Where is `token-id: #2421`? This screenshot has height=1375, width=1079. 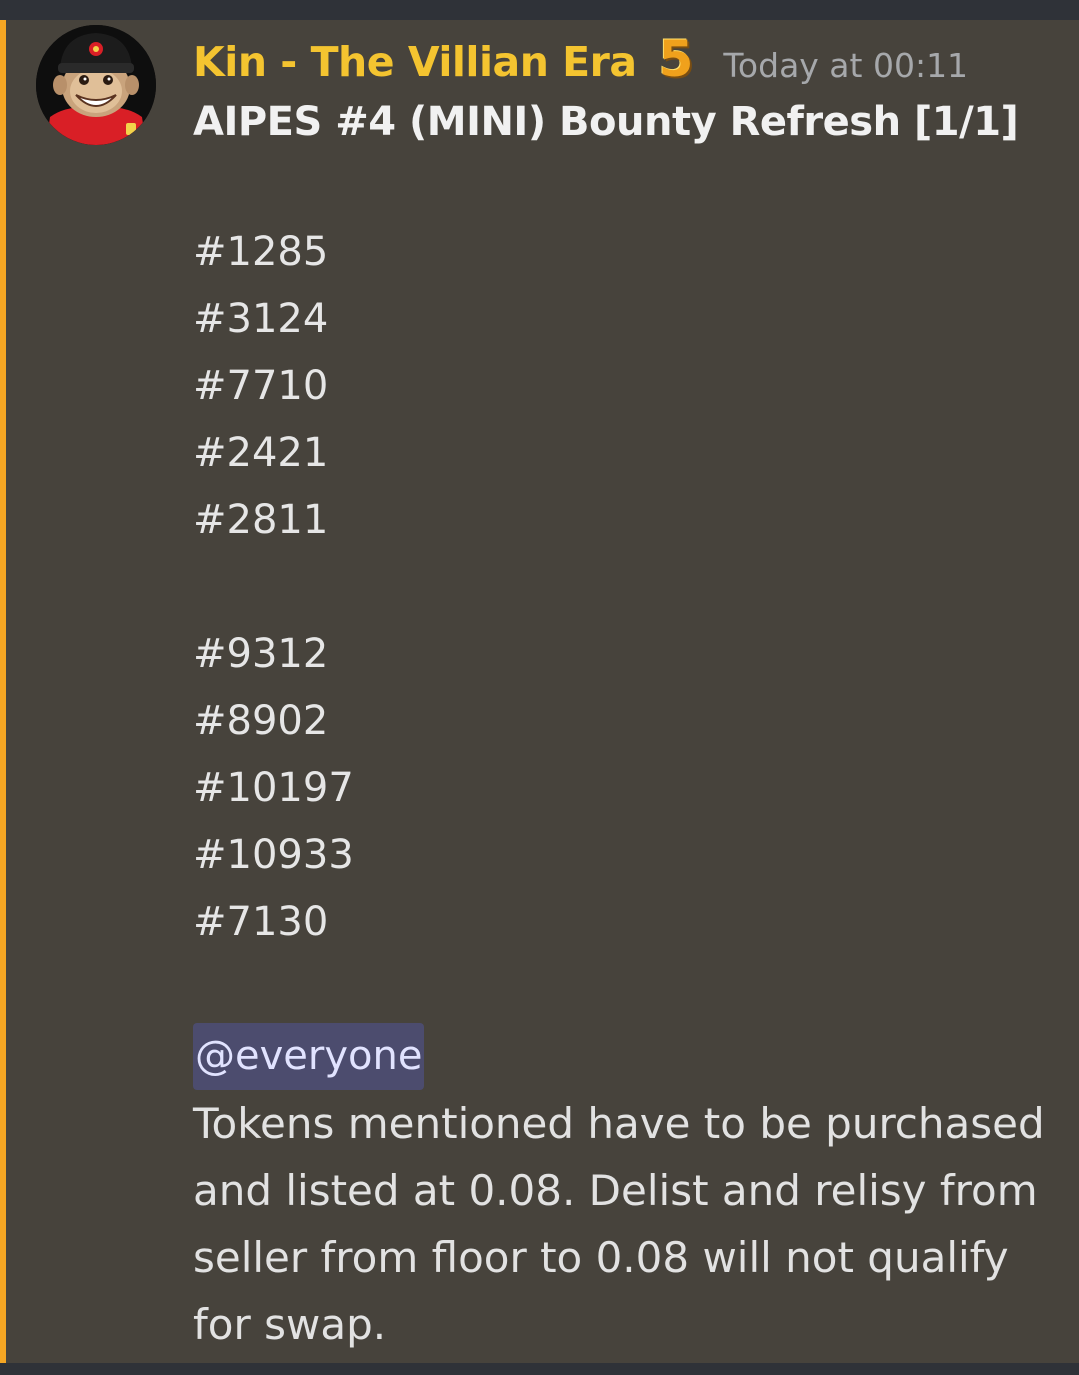 token-id: #2421 is located at coordinates (261, 453).